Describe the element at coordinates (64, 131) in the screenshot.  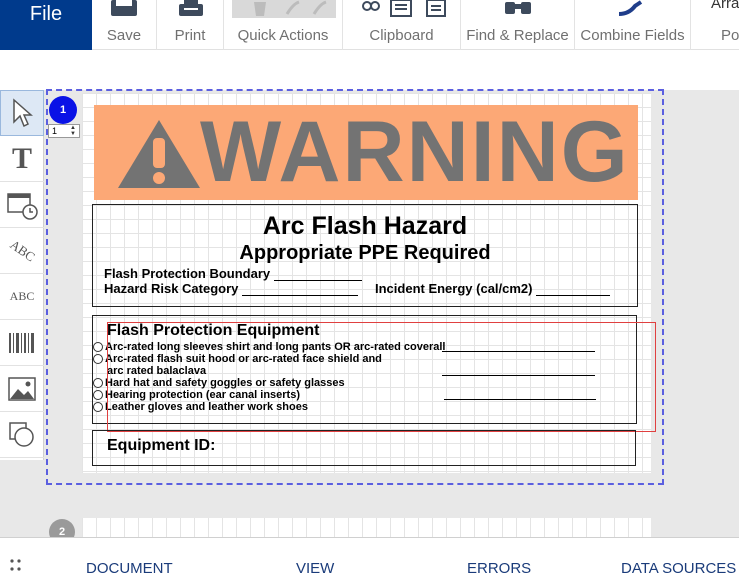
I see `page-copies-stepper: 1 ▲ ▼` at that location.